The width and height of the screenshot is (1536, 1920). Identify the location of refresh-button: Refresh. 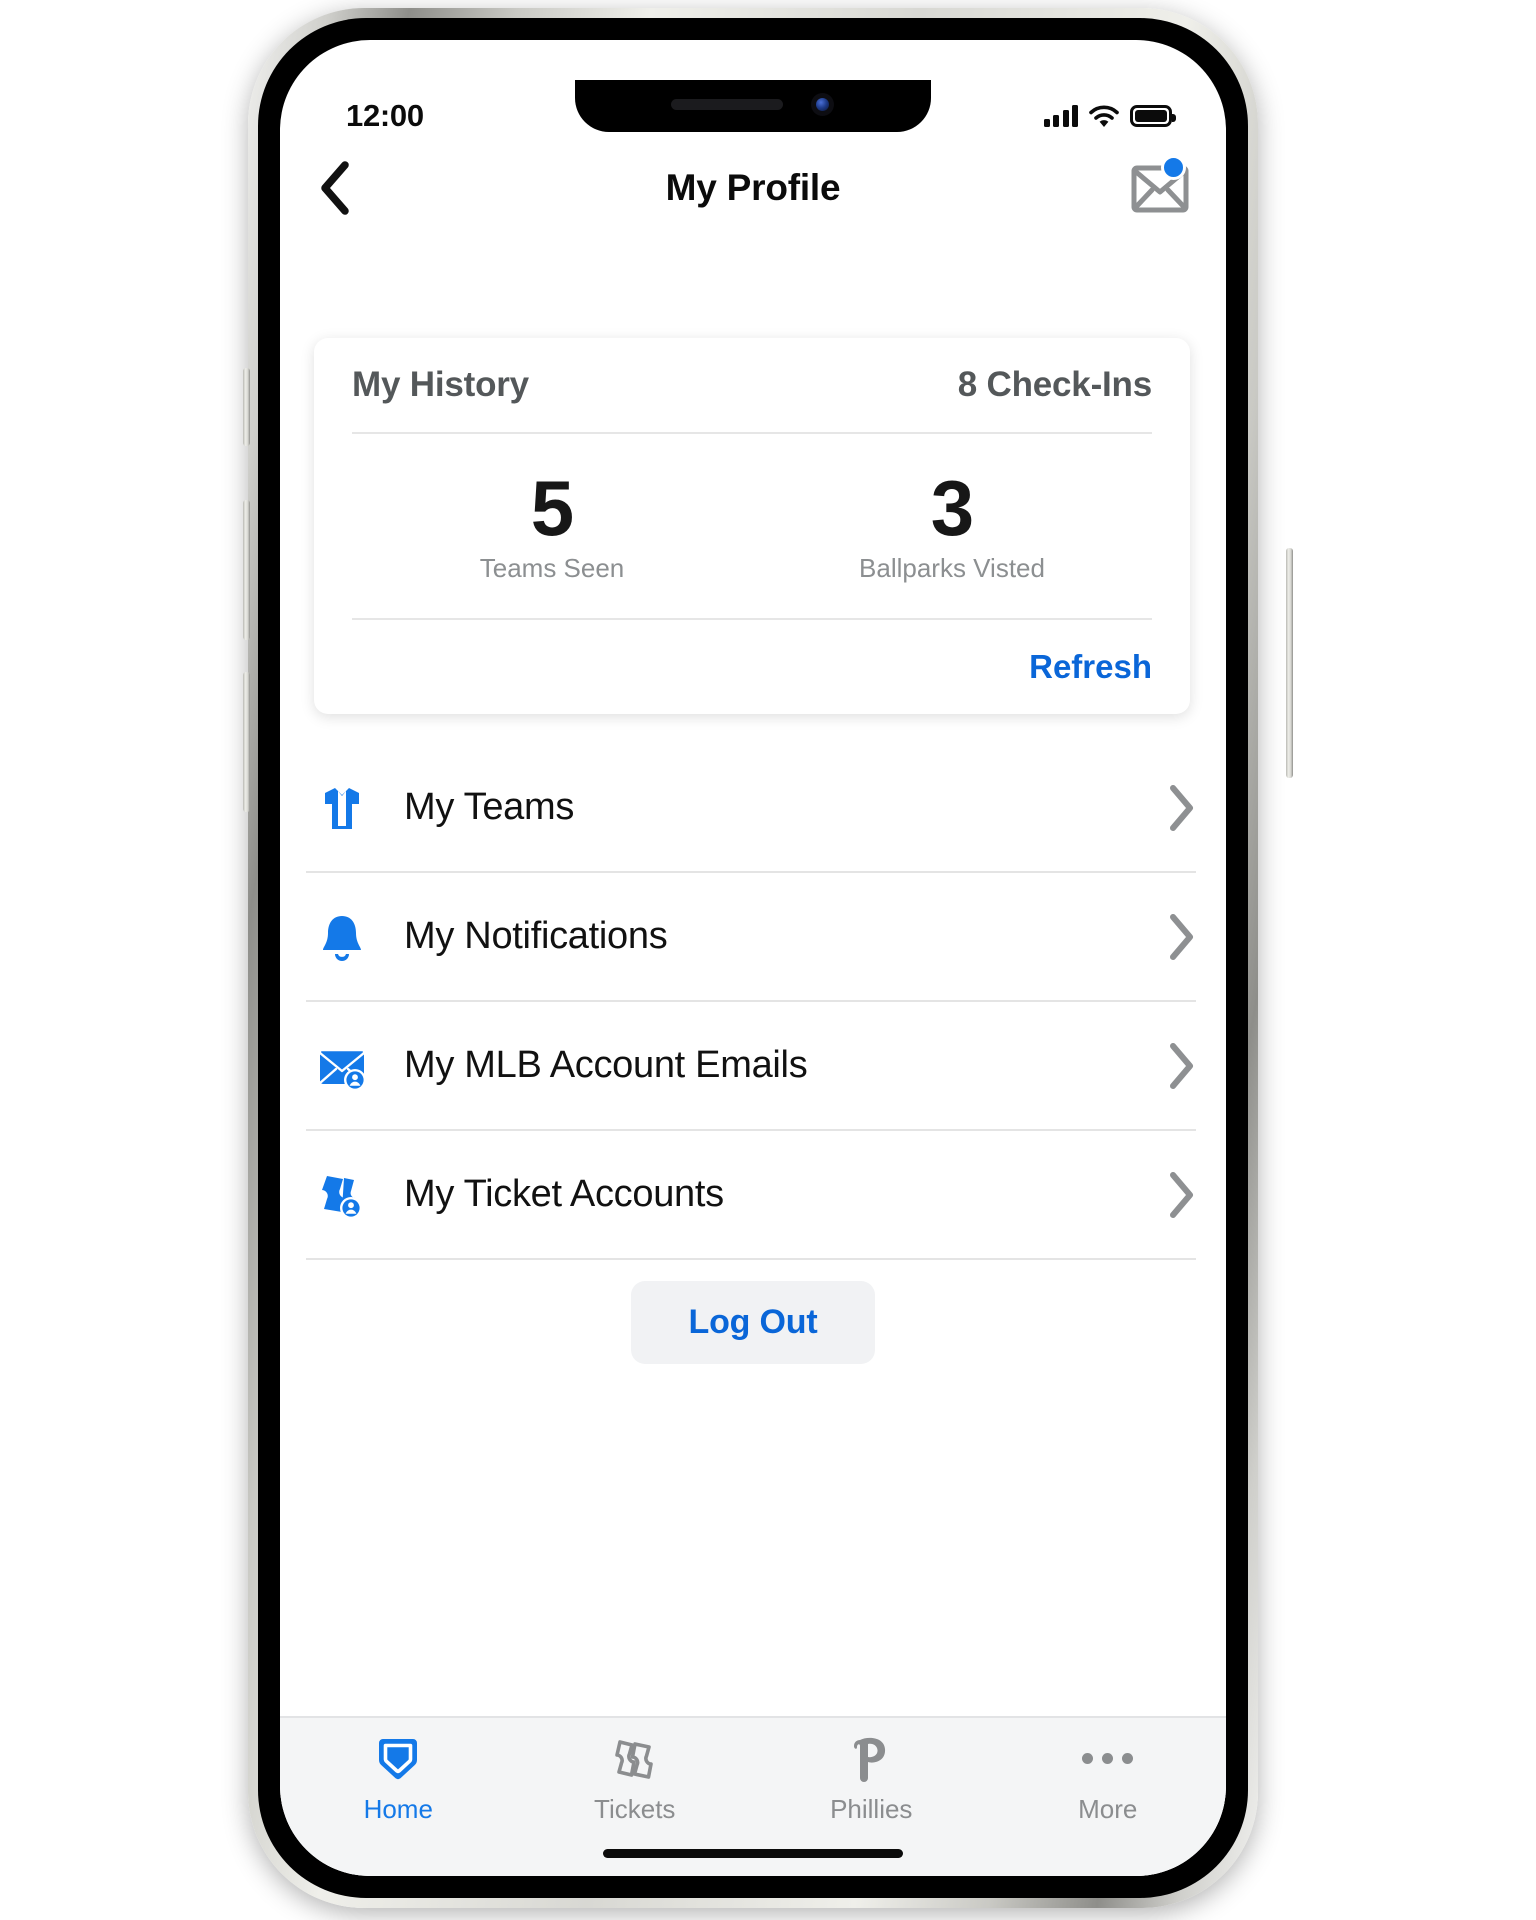
(1090, 667).